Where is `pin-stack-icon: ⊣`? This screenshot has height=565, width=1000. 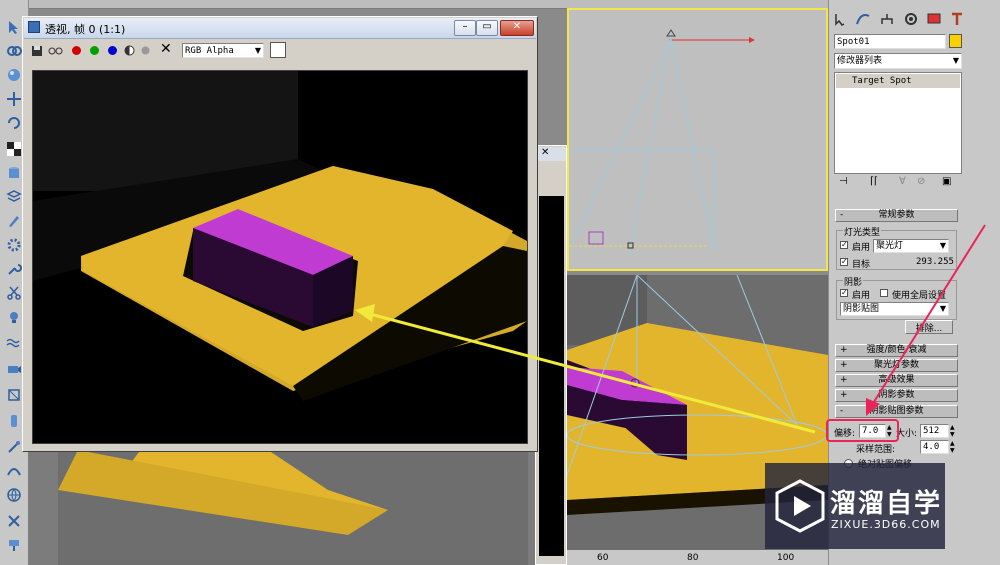 pin-stack-icon: ⊣ is located at coordinates (843, 181).